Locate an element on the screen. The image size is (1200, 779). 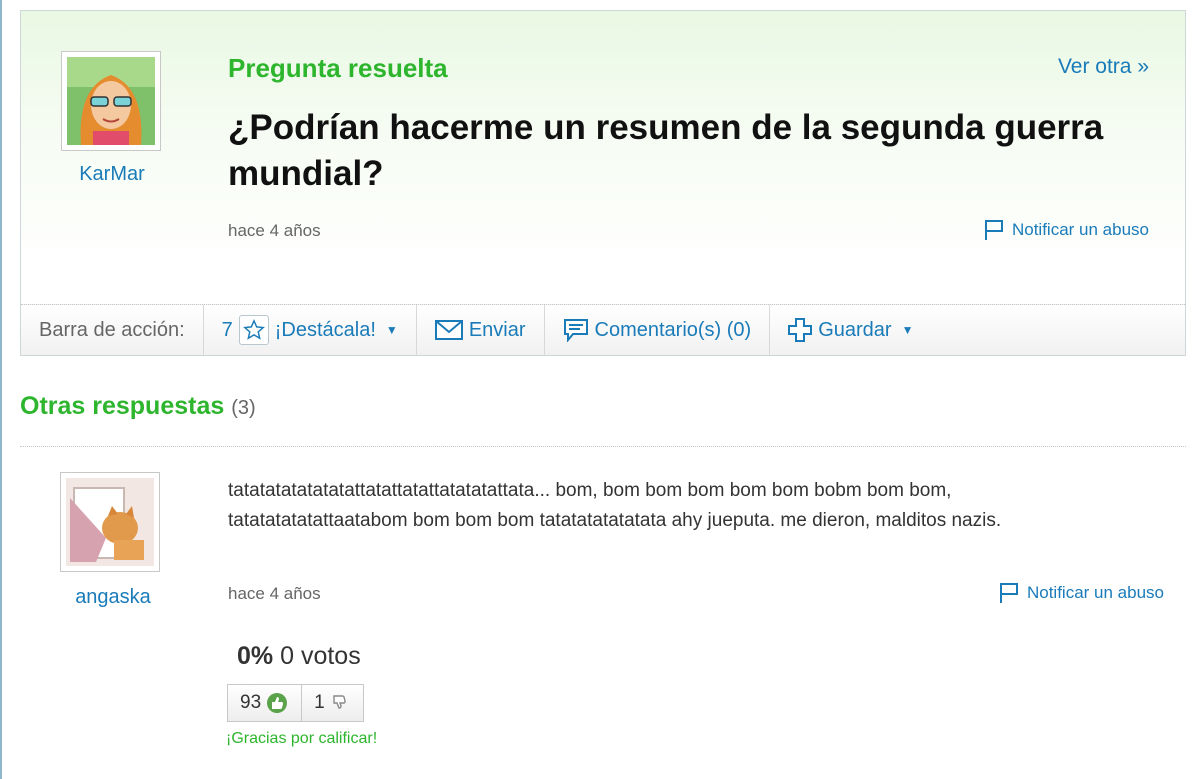
comments-button: Comentario(s) (0) is located at coordinates (658, 330).